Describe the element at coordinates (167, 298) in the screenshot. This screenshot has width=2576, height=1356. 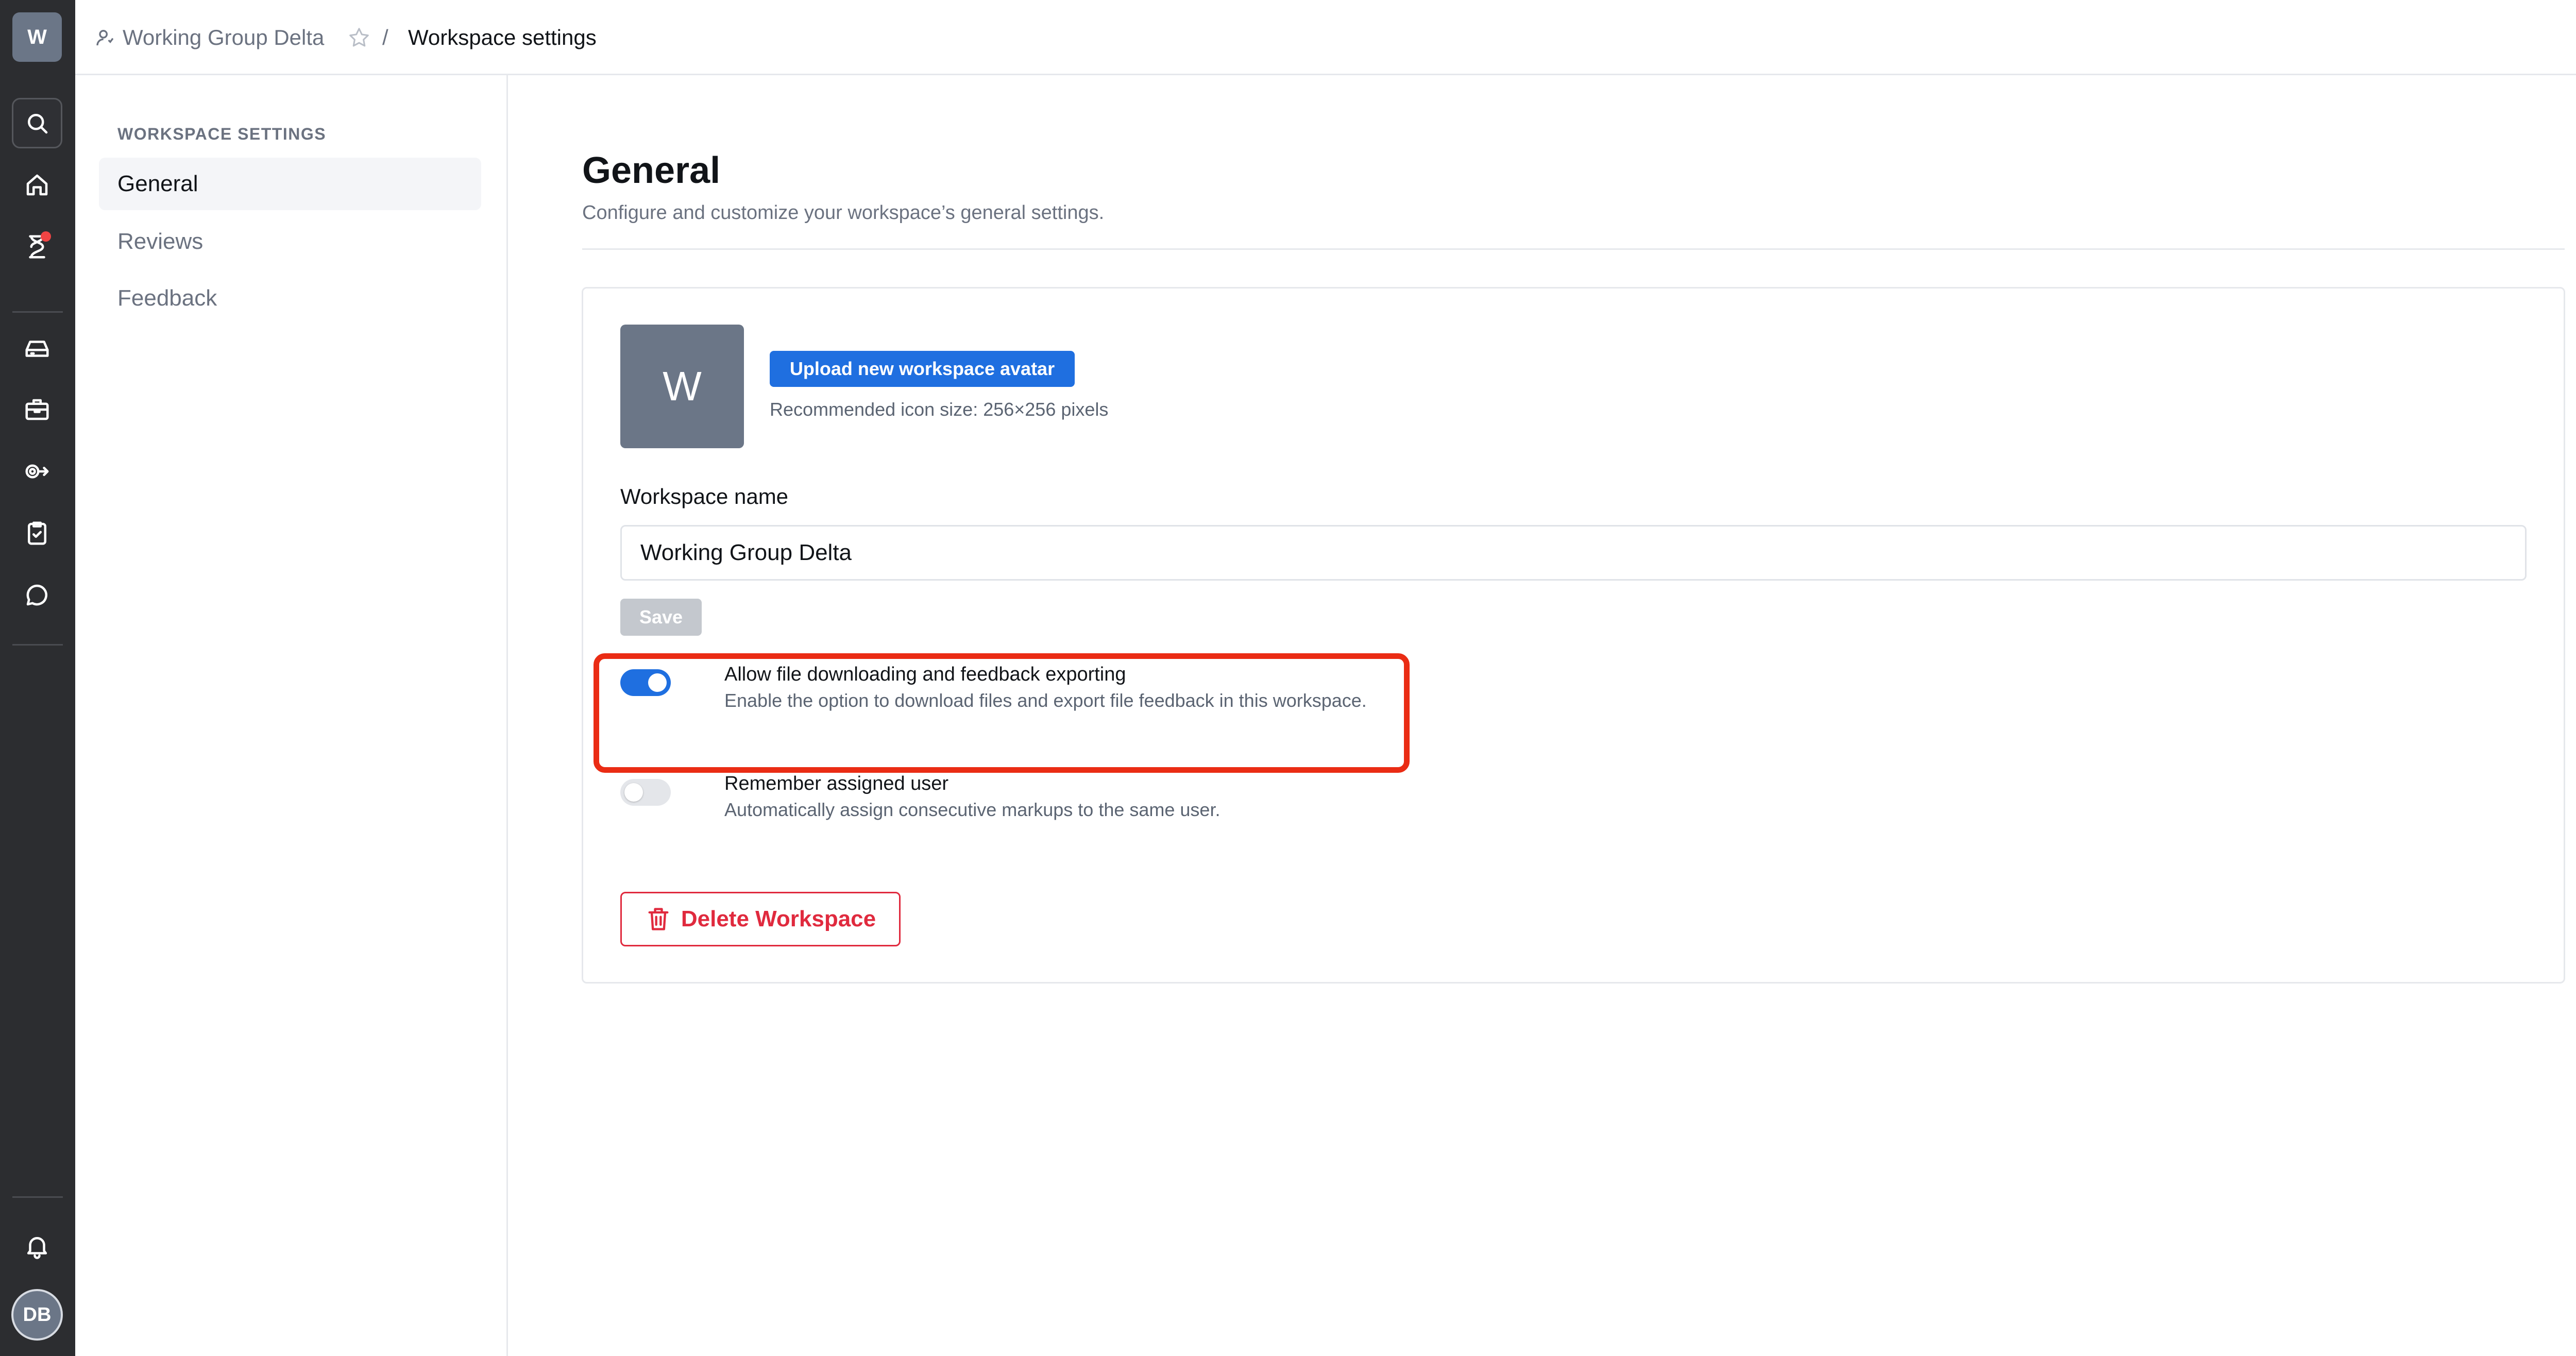
I see `sidebar-item-label: Feedback` at that location.